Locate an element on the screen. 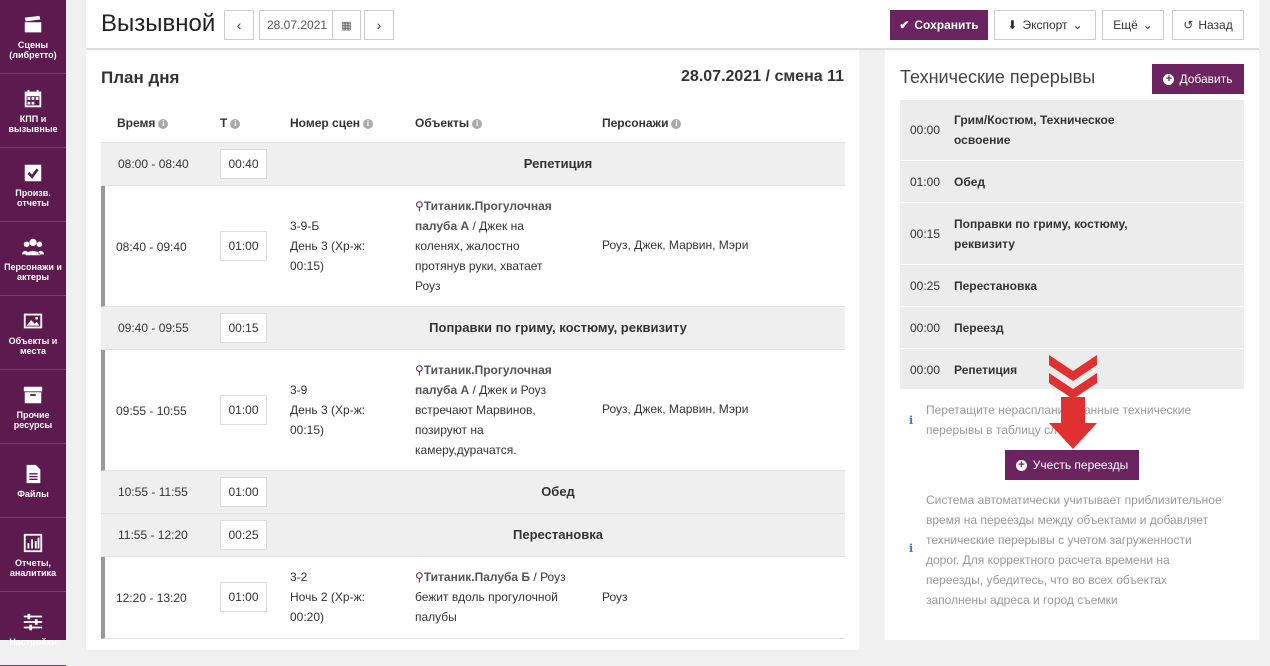  object-name: Титаник.Палуба Б is located at coordinates (477, 577).